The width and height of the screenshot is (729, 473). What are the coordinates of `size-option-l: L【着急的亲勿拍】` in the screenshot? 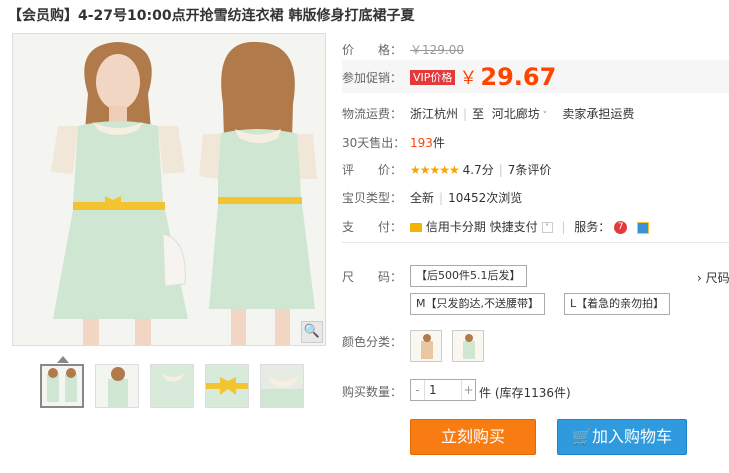 It's located at (617, 304).